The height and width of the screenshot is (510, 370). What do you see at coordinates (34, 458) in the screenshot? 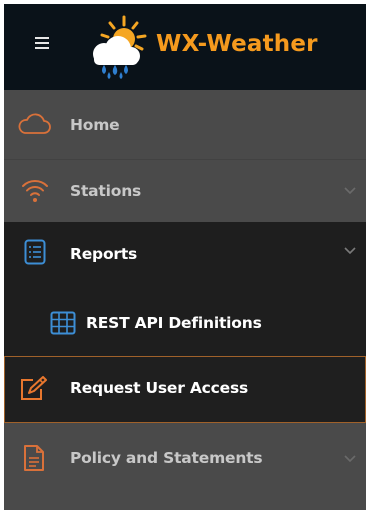
I see `document-icon` at bounding box center [34, 458].